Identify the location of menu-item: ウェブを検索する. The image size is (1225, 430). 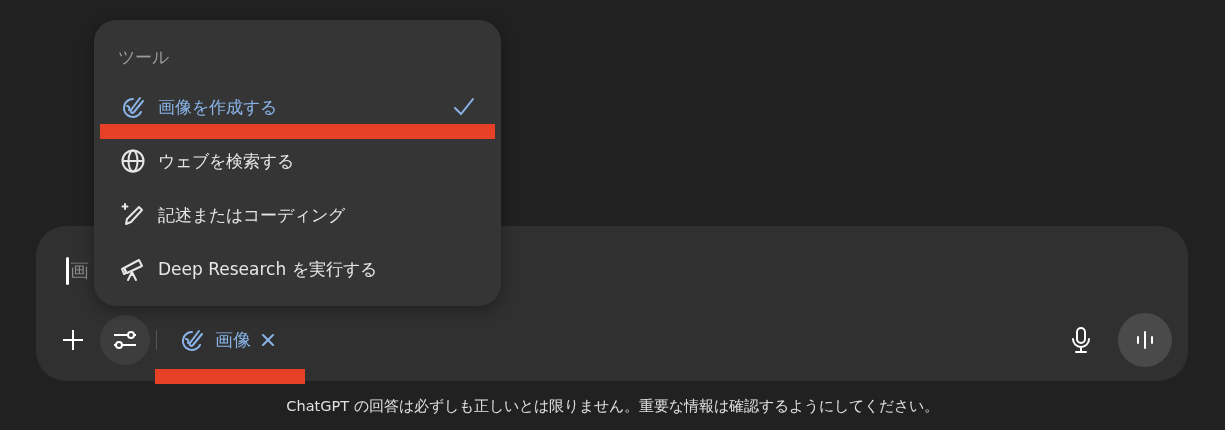
(297, 161).